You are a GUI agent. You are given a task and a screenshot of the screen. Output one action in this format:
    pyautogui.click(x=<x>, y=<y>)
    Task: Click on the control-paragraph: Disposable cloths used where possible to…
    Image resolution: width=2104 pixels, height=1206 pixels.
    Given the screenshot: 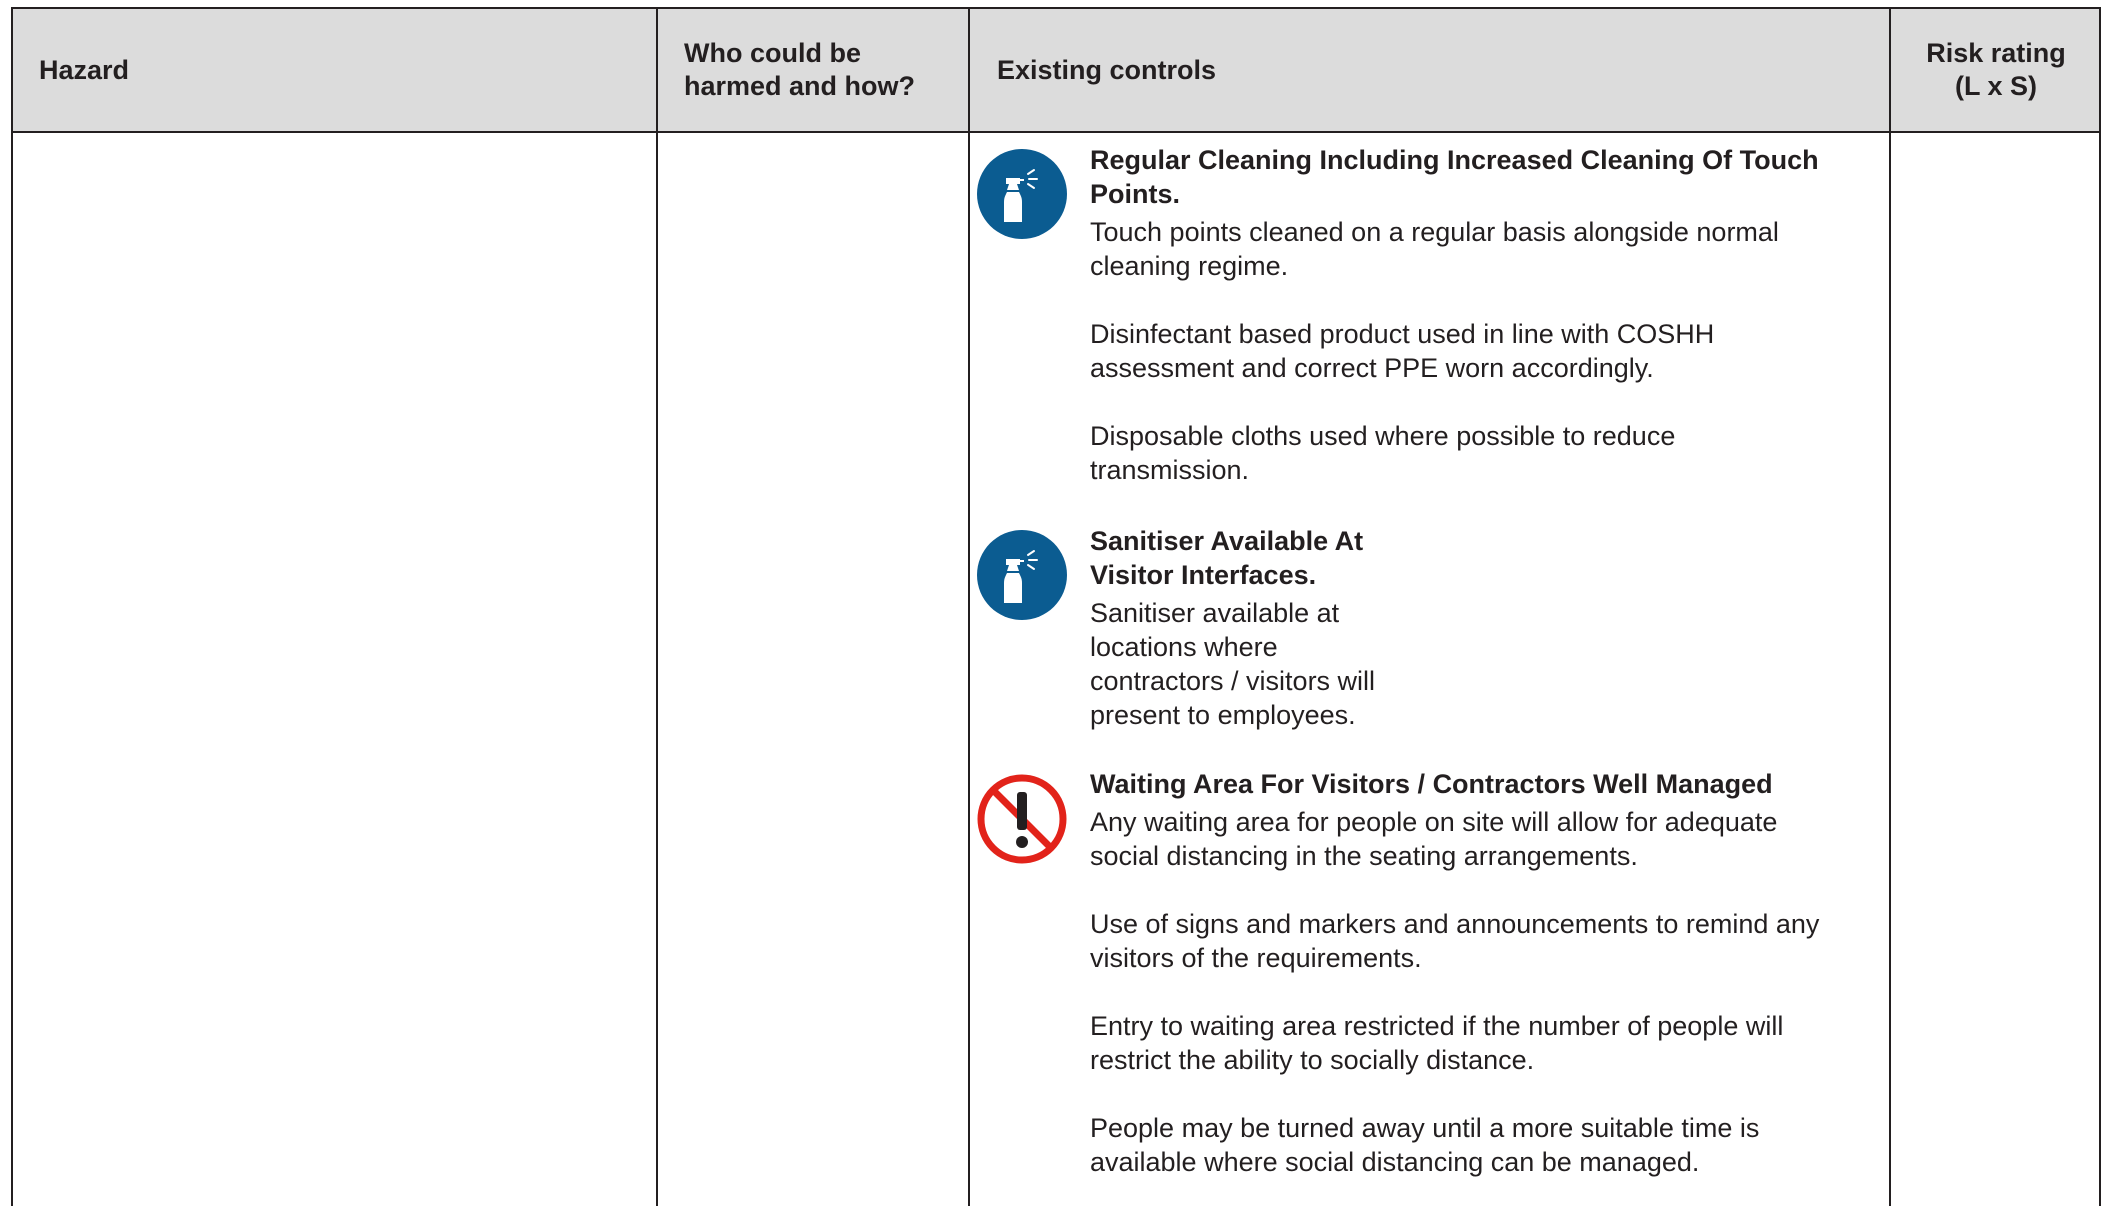 What is the action you would take?
    pyautogui.click(x=1383, y=453)
    